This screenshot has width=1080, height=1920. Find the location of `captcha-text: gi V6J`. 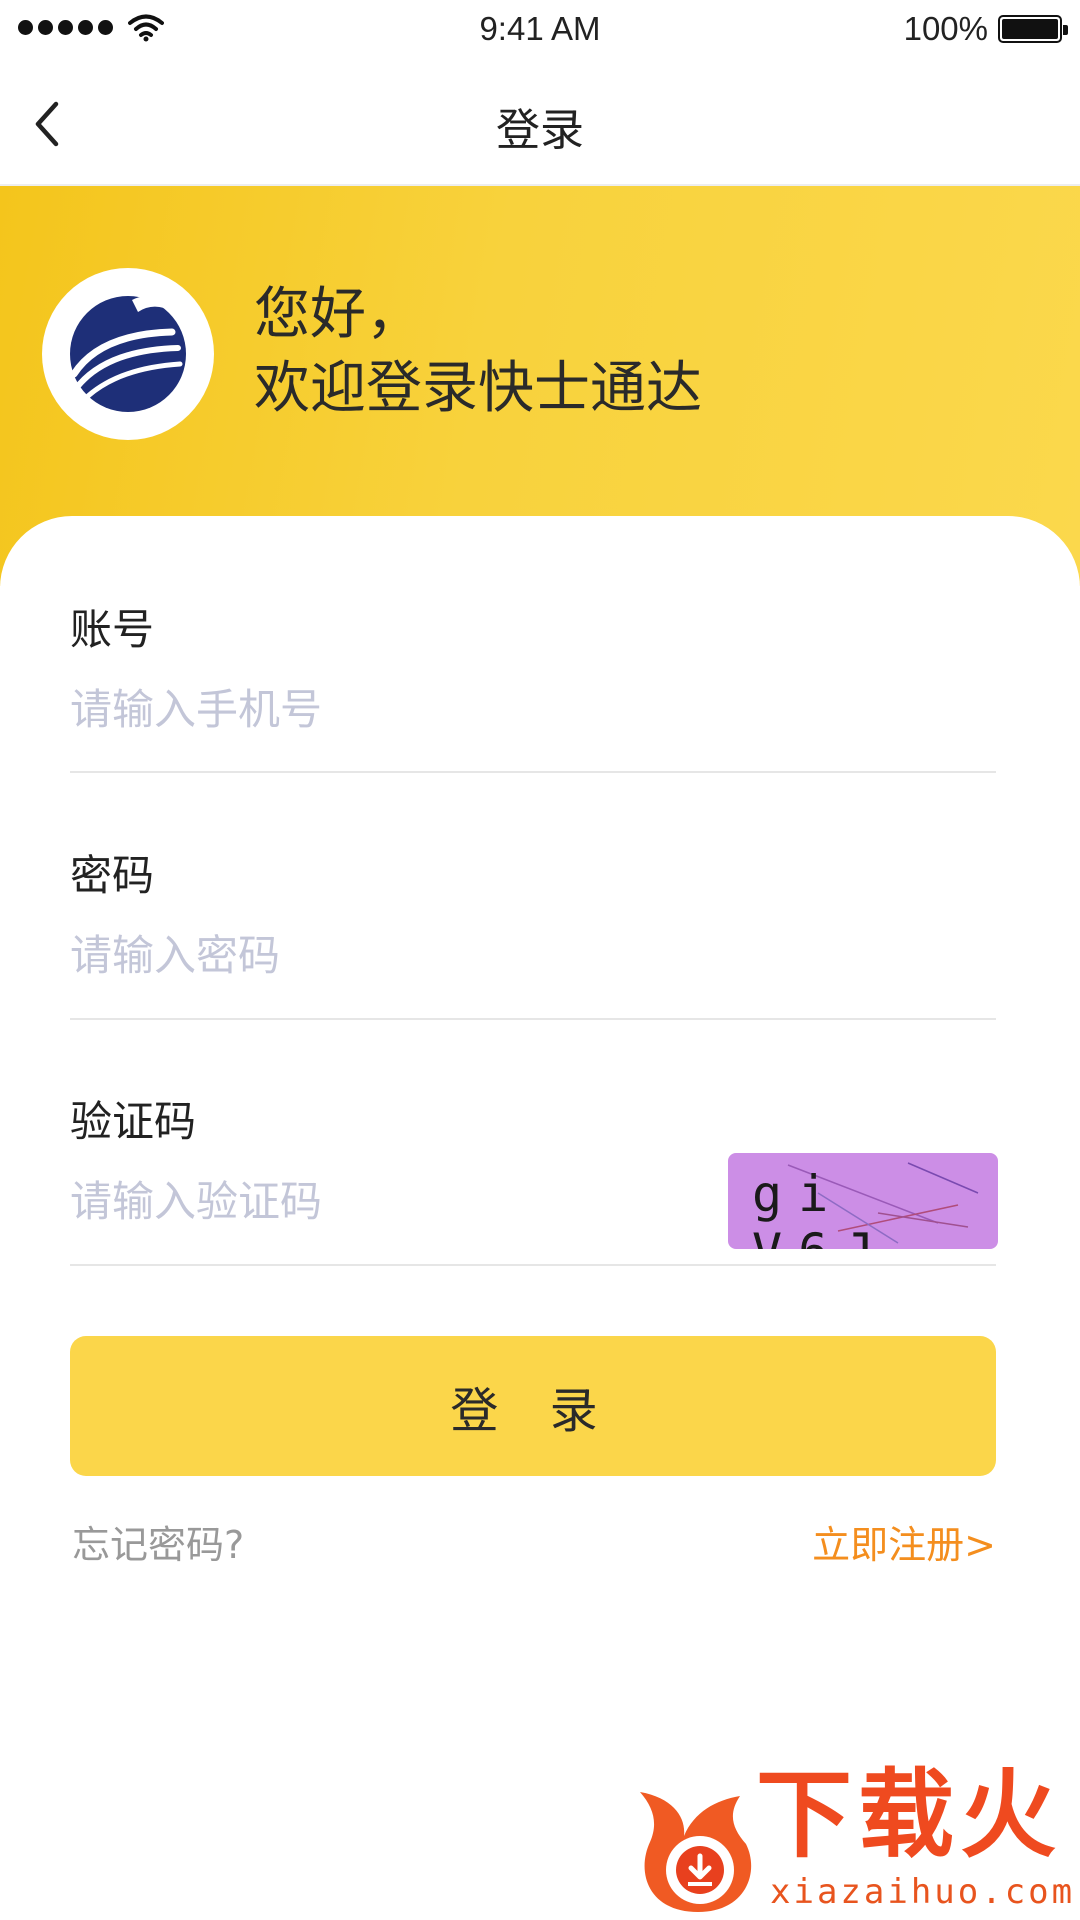

captcha-text: gi V6J is located at coordinates (813, 1207).